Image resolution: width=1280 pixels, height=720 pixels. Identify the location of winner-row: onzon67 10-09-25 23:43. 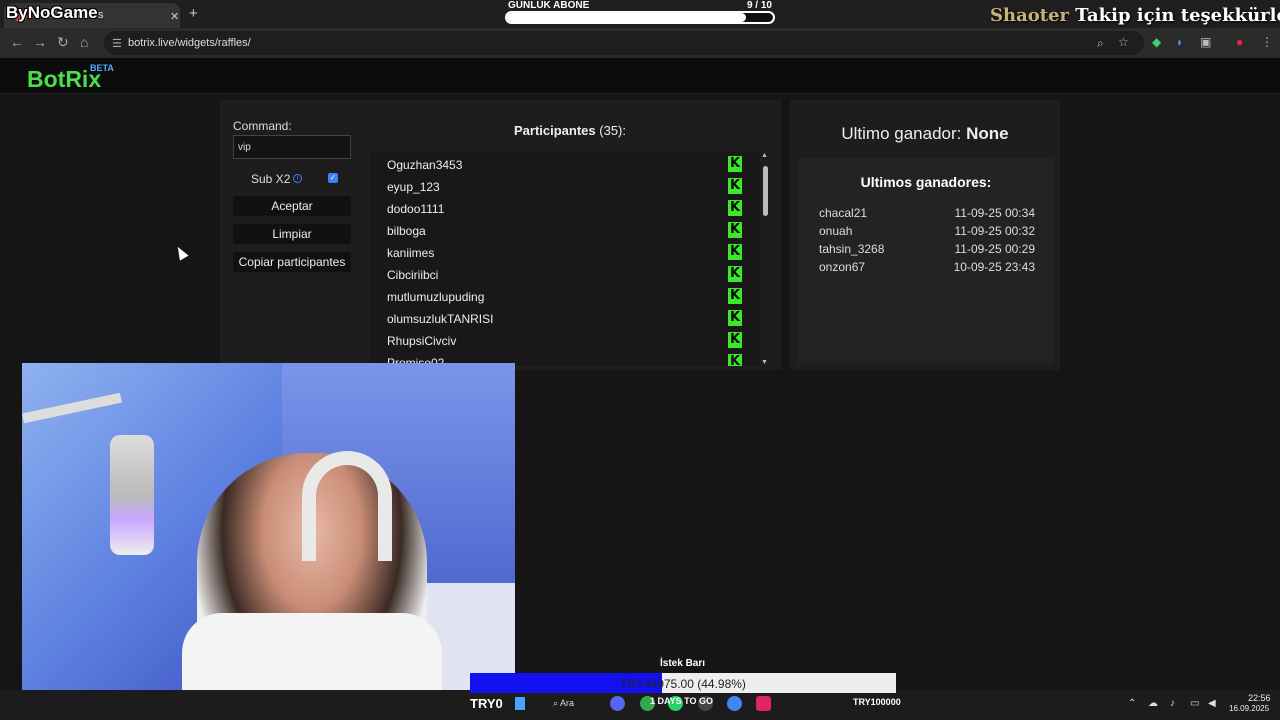
(927, 269).